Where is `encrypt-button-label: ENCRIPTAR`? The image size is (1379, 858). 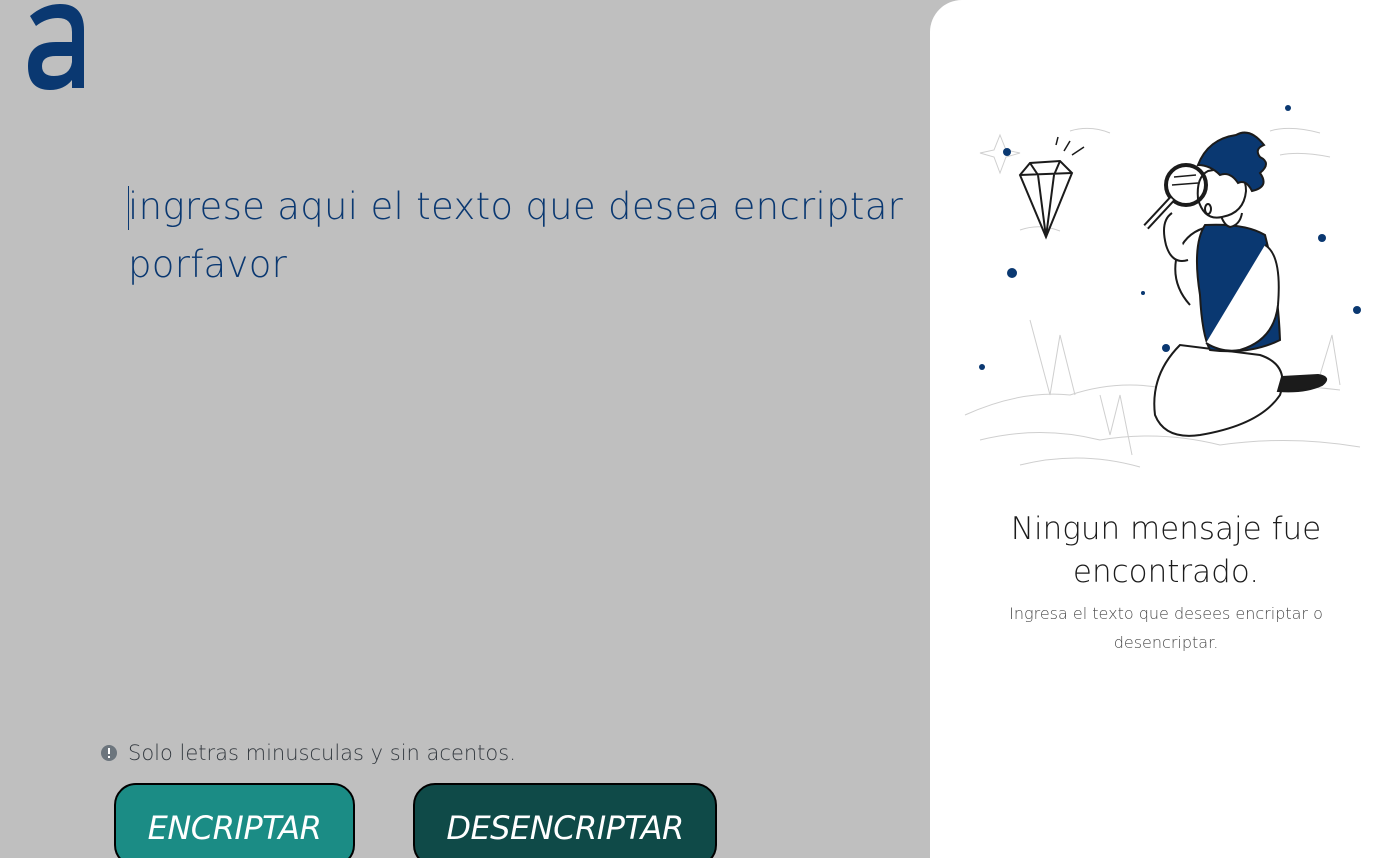 encrypt-button-label: ENCRIPTAR is located at coordinates (234, 828).